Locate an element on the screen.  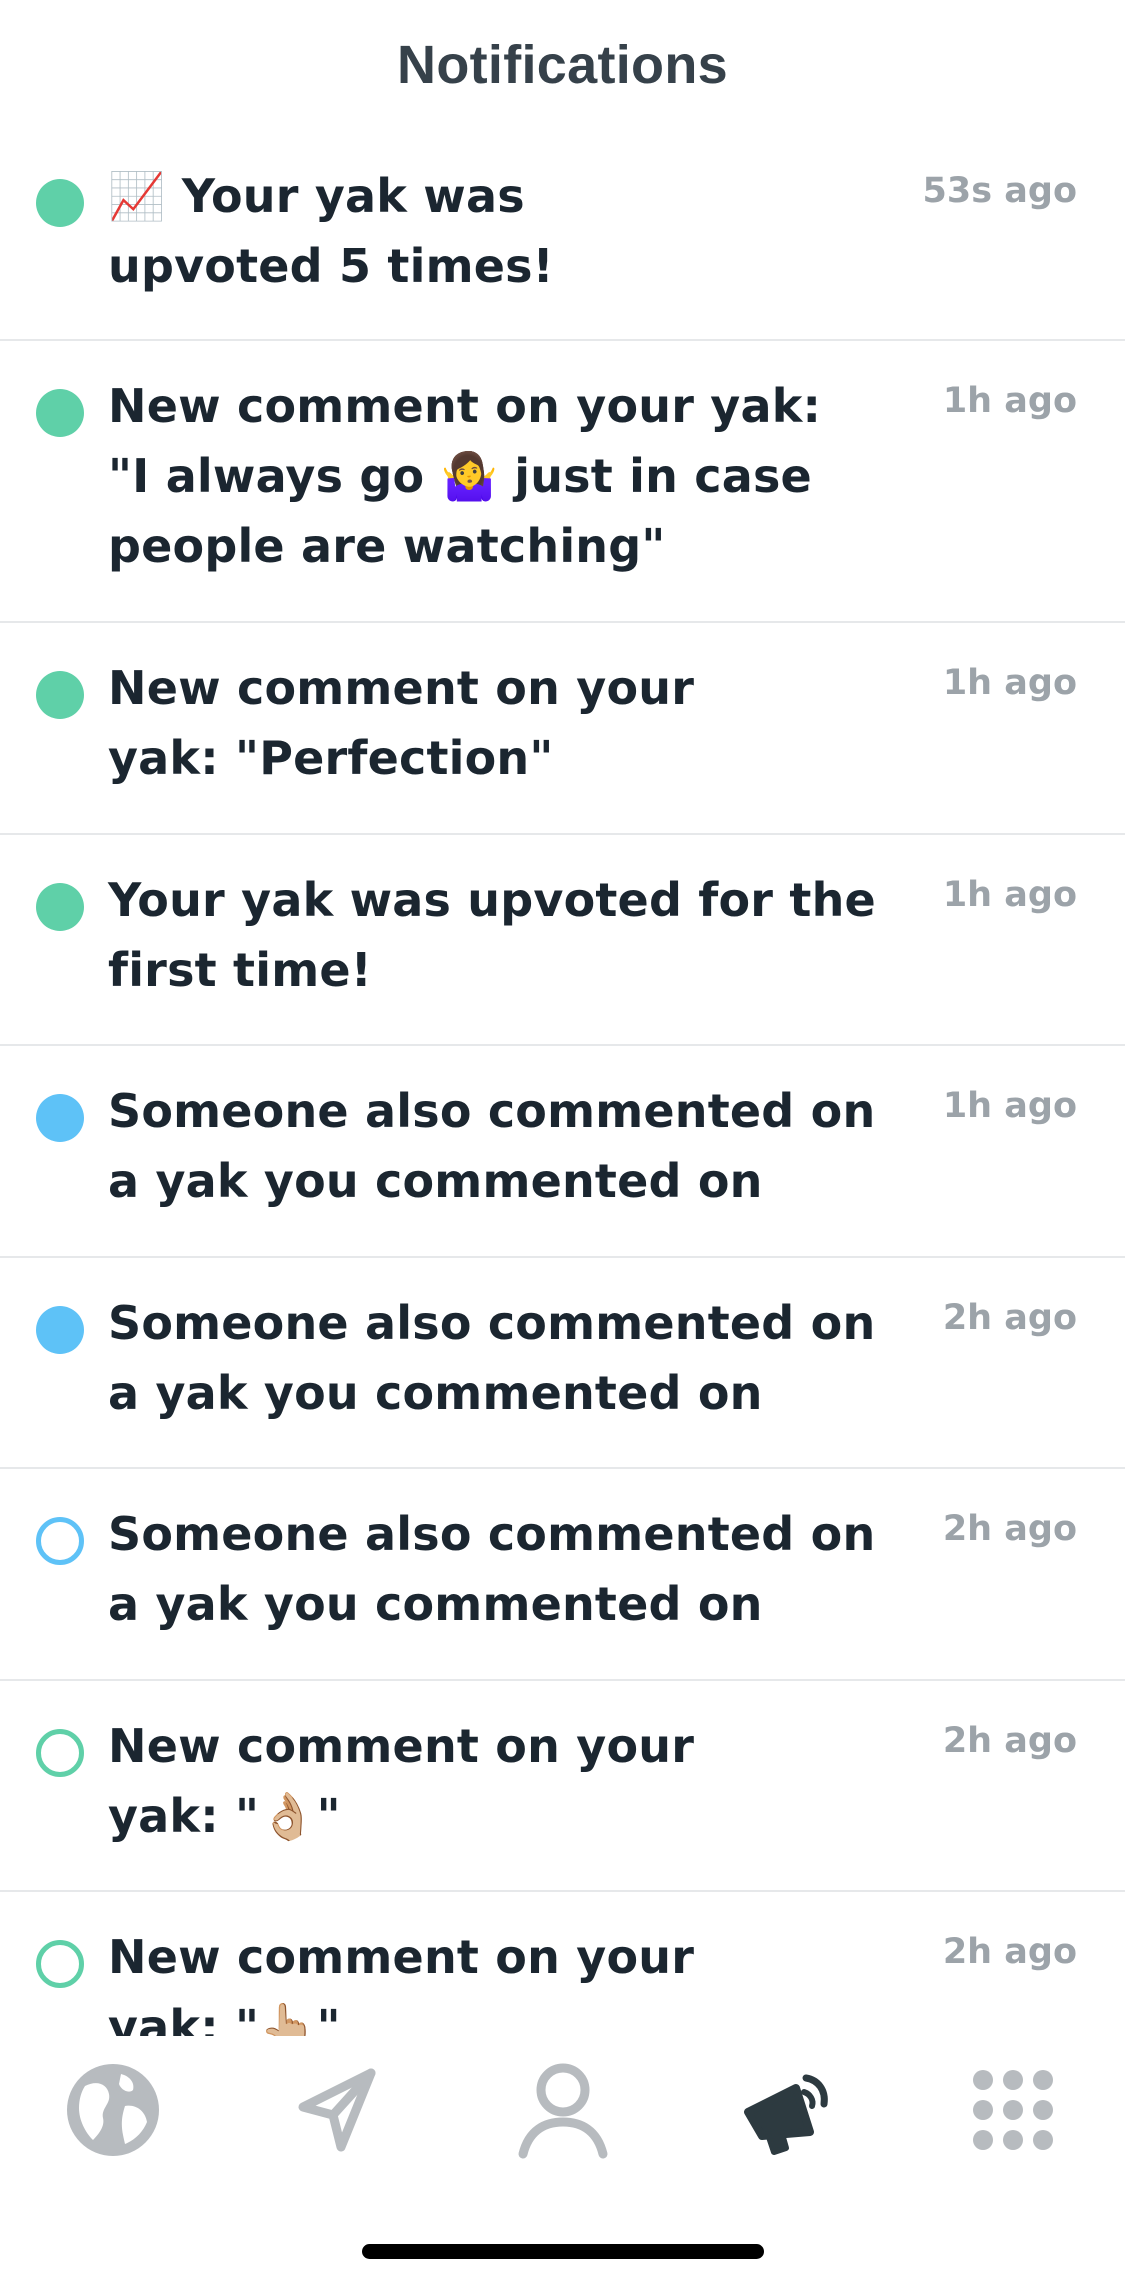
profile-icon is located at coordinates (562, 2111).